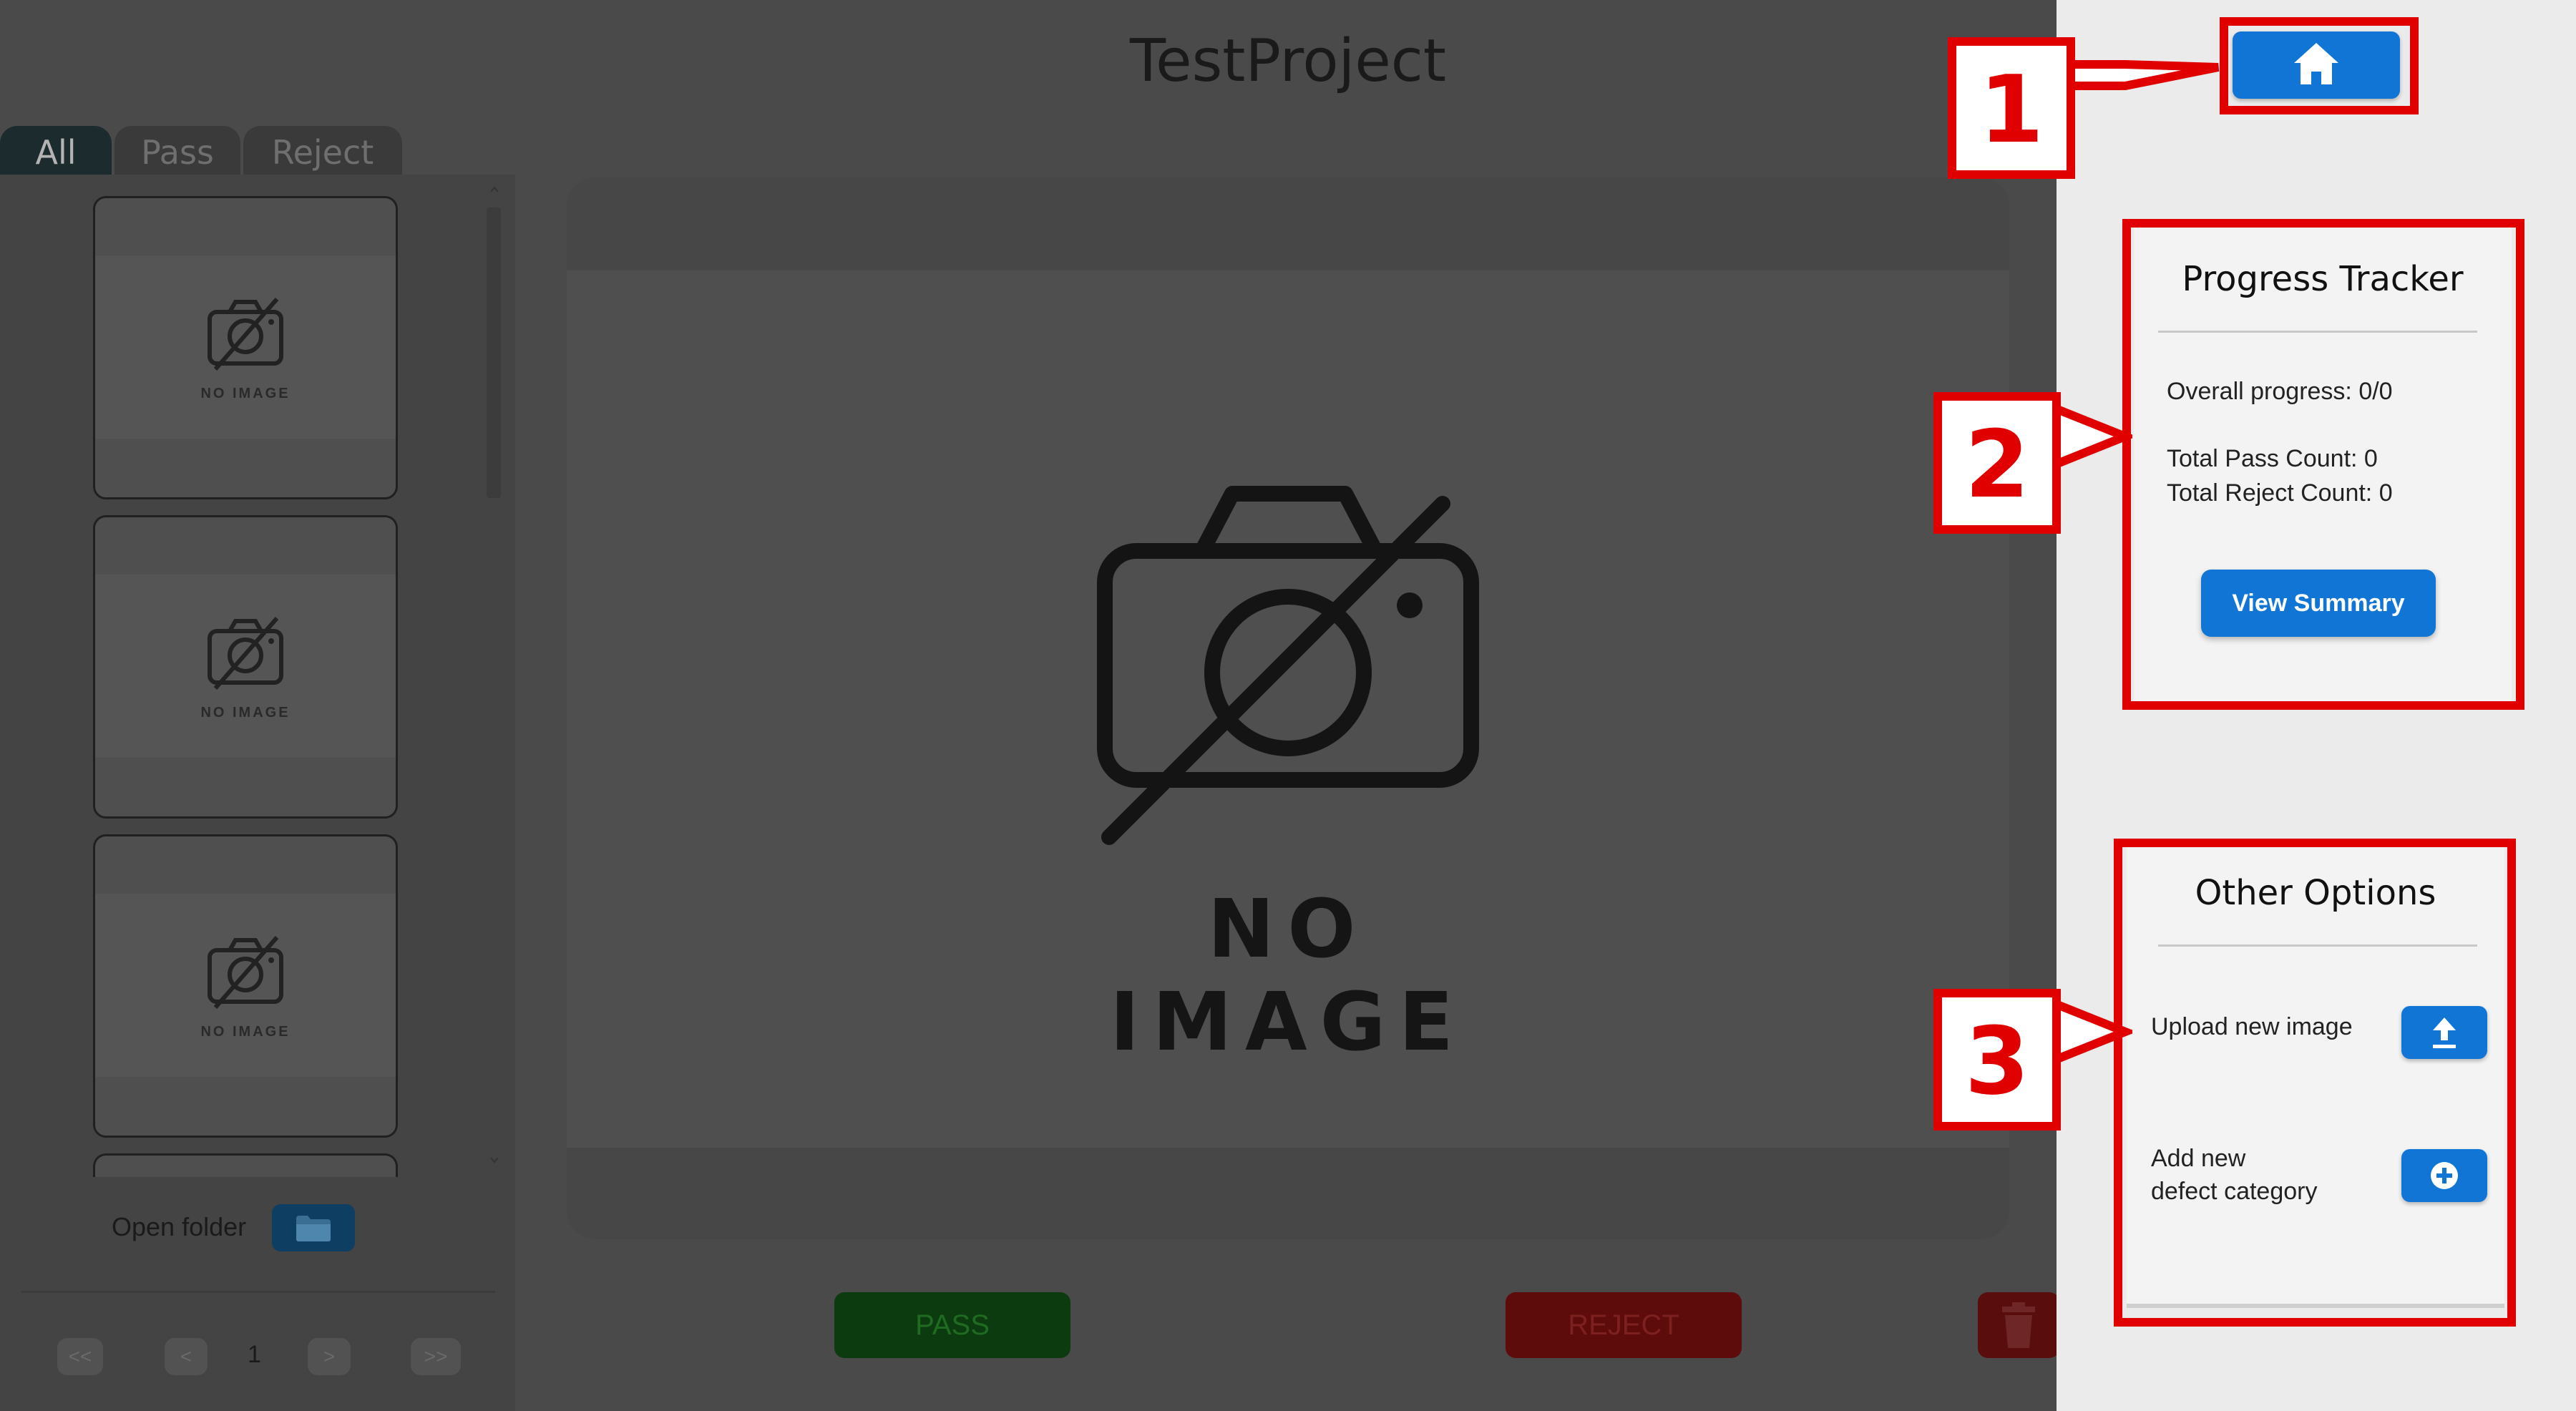 Image resolution: width=2576 pixels, height=1411 pixels. Describe the element at coordinates (254, 1354) in the screenshot. I see `pager-page-number: 1` at that location.